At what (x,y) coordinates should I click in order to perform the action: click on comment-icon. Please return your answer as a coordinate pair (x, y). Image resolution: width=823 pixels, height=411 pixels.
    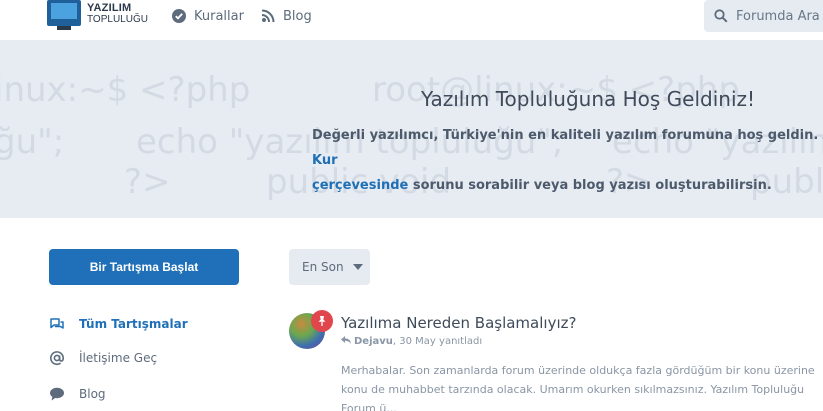
    Looking at the image, I should click on (57, 394).